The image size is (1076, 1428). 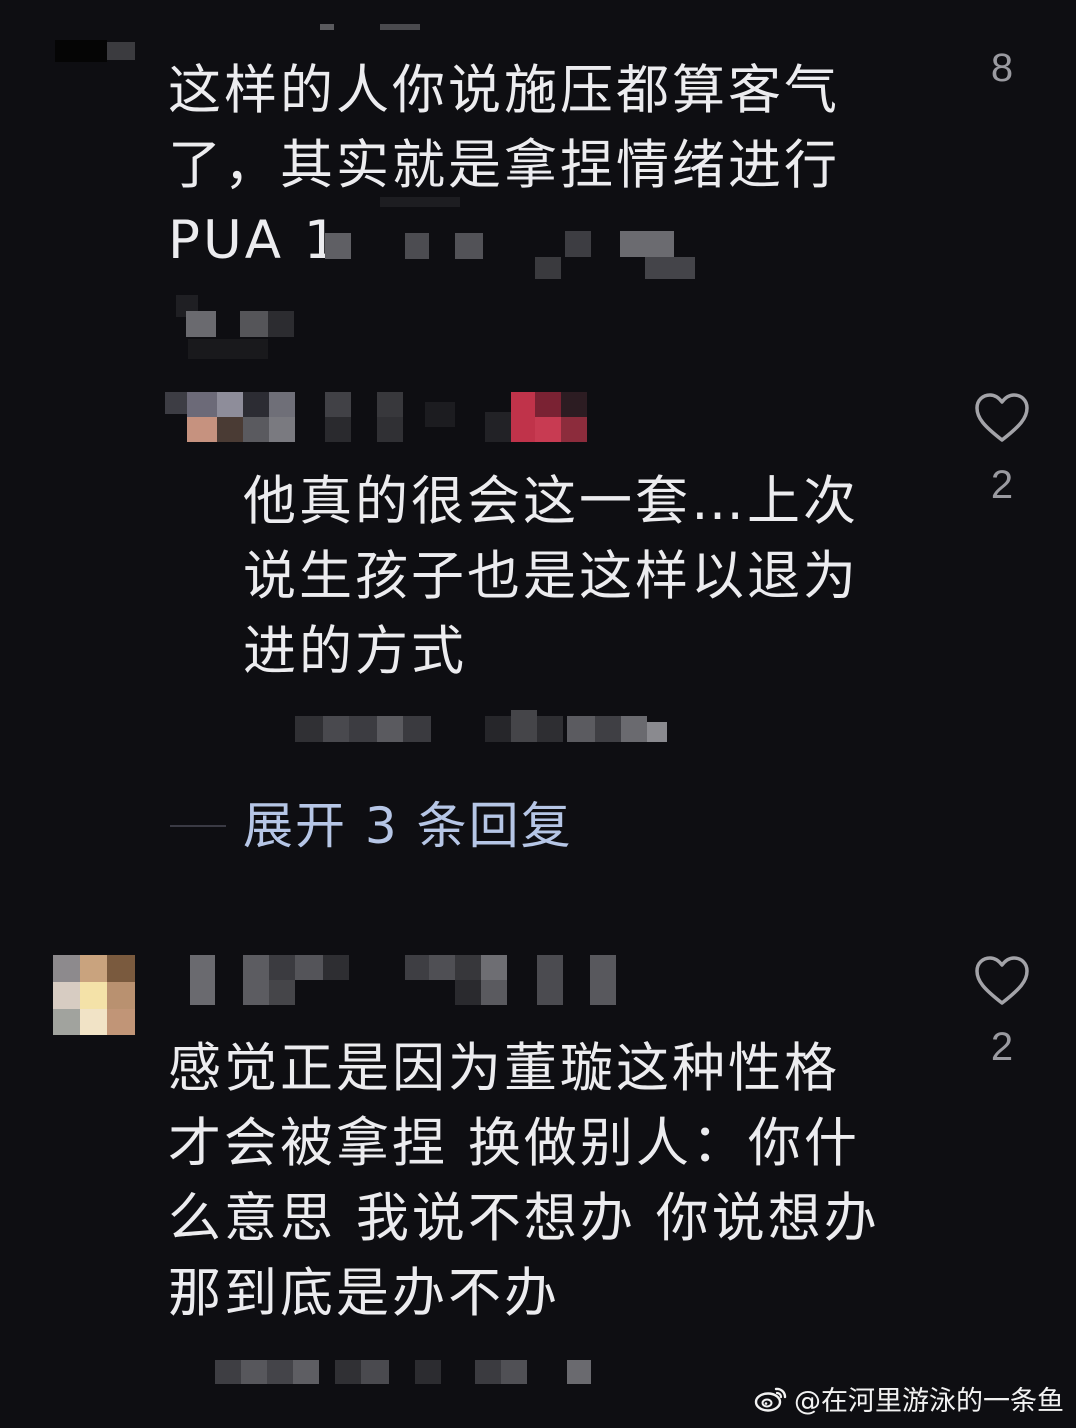 What do you see at coordinates (408, 826) in the screenshot?
I see `expand-replies-link: 展开 3 条回复` at bounding box center [408, 826].